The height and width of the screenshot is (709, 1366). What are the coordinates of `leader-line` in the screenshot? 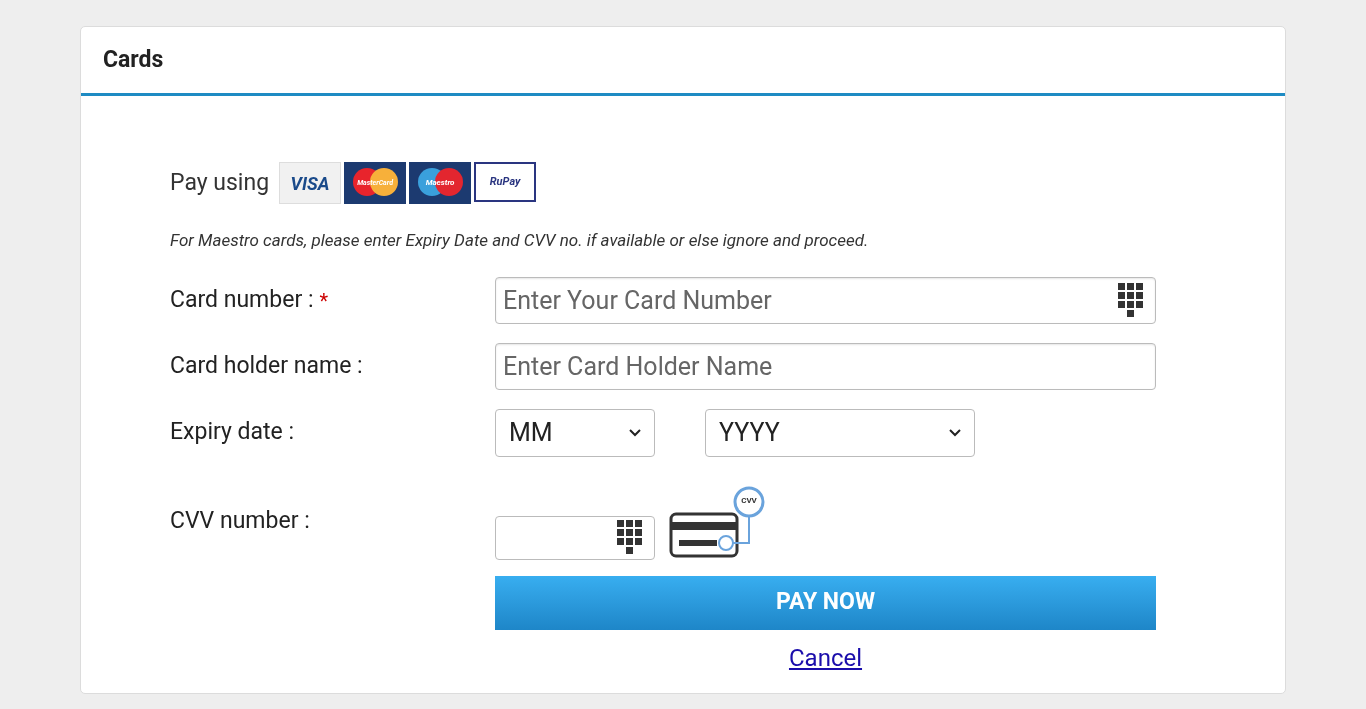 It's located at (741, 529).